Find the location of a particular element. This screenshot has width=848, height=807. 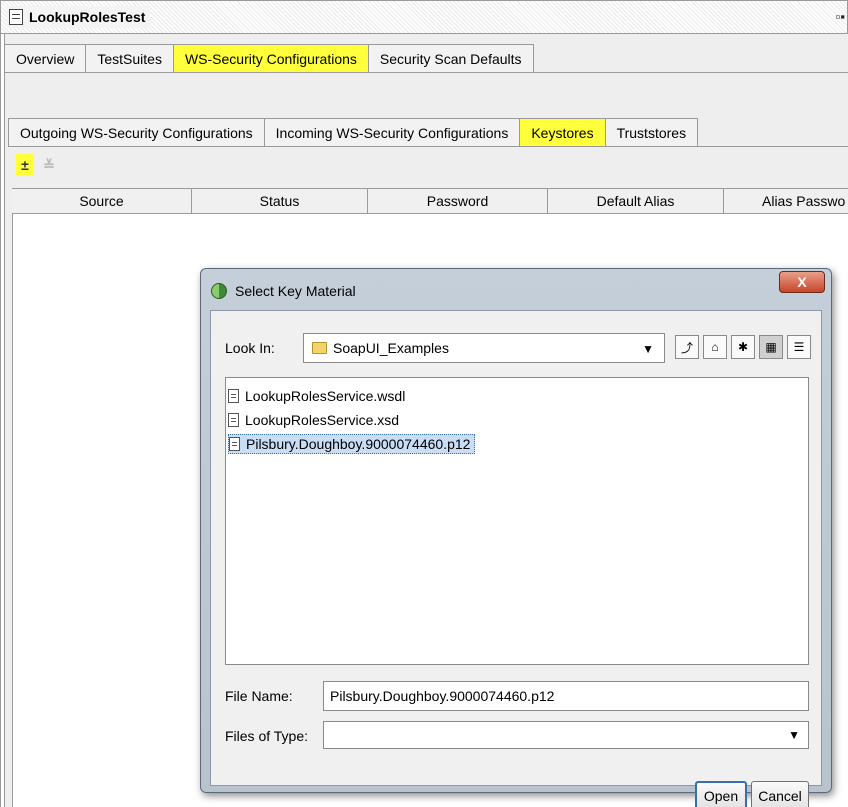

list-item: LookupRolesService.wsdl is located at coordinates (318, 396).